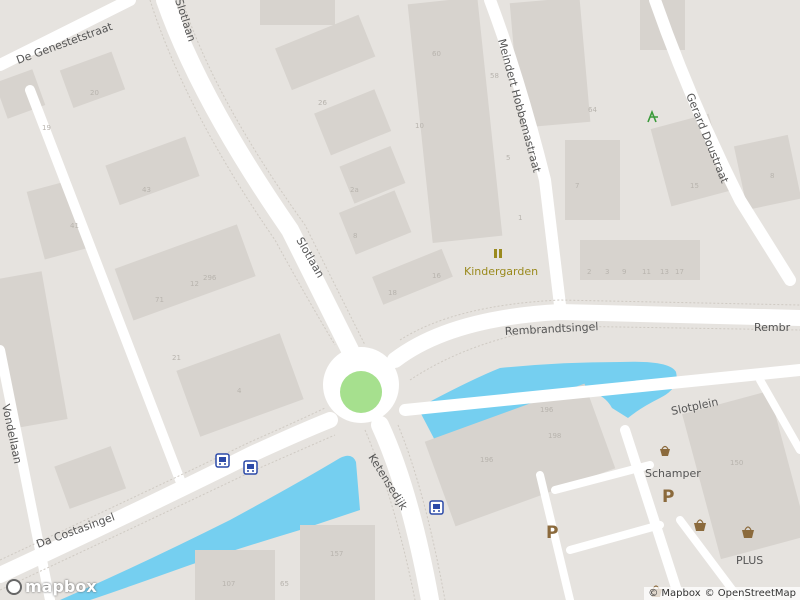 This screenshot has height=600, width=800. I want to click on poi-label-kindergarden: Kindergarden, so click(501, 271).